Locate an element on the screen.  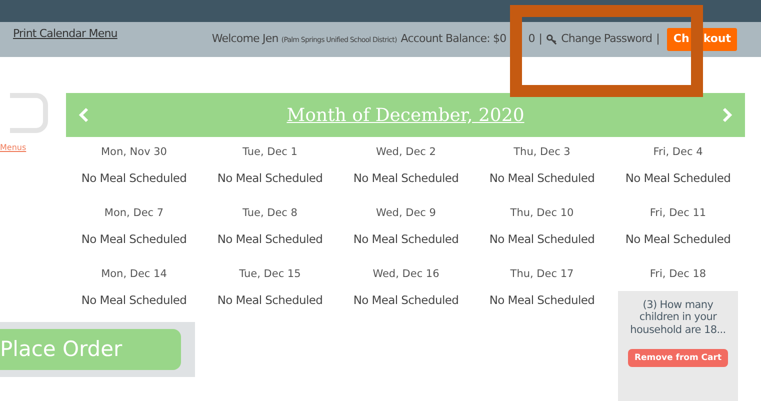
change-password-link: Change Password is located at coordinates (606, 39).